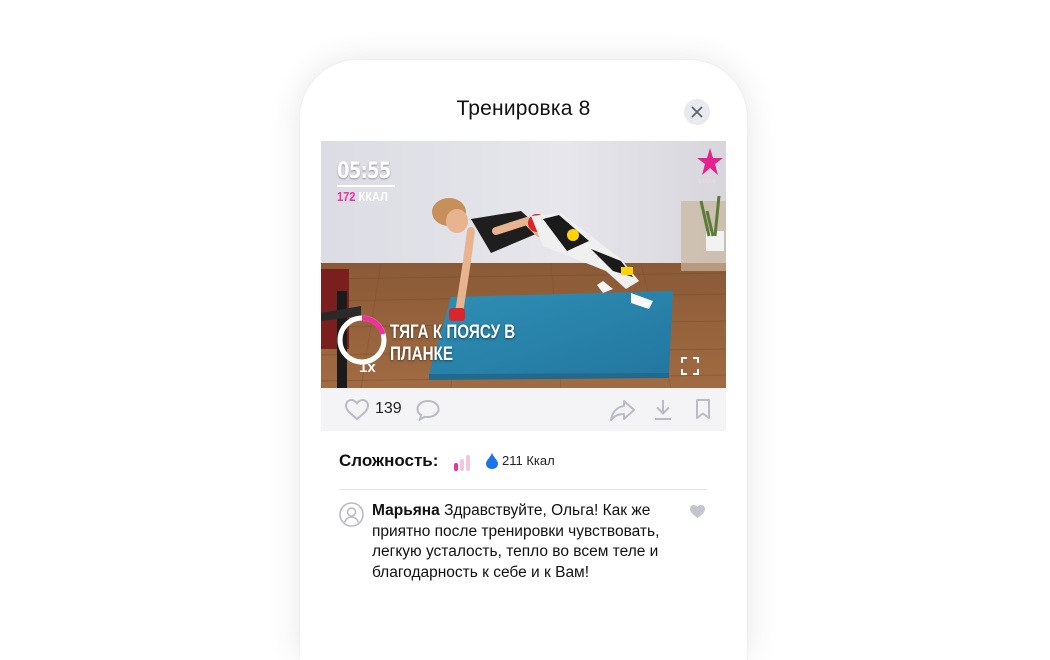 This screenshot has width=1050, height=660. Describe the element at coordinates (492, 460) in the screenshot. I see `calories-drop-icon` at that location.